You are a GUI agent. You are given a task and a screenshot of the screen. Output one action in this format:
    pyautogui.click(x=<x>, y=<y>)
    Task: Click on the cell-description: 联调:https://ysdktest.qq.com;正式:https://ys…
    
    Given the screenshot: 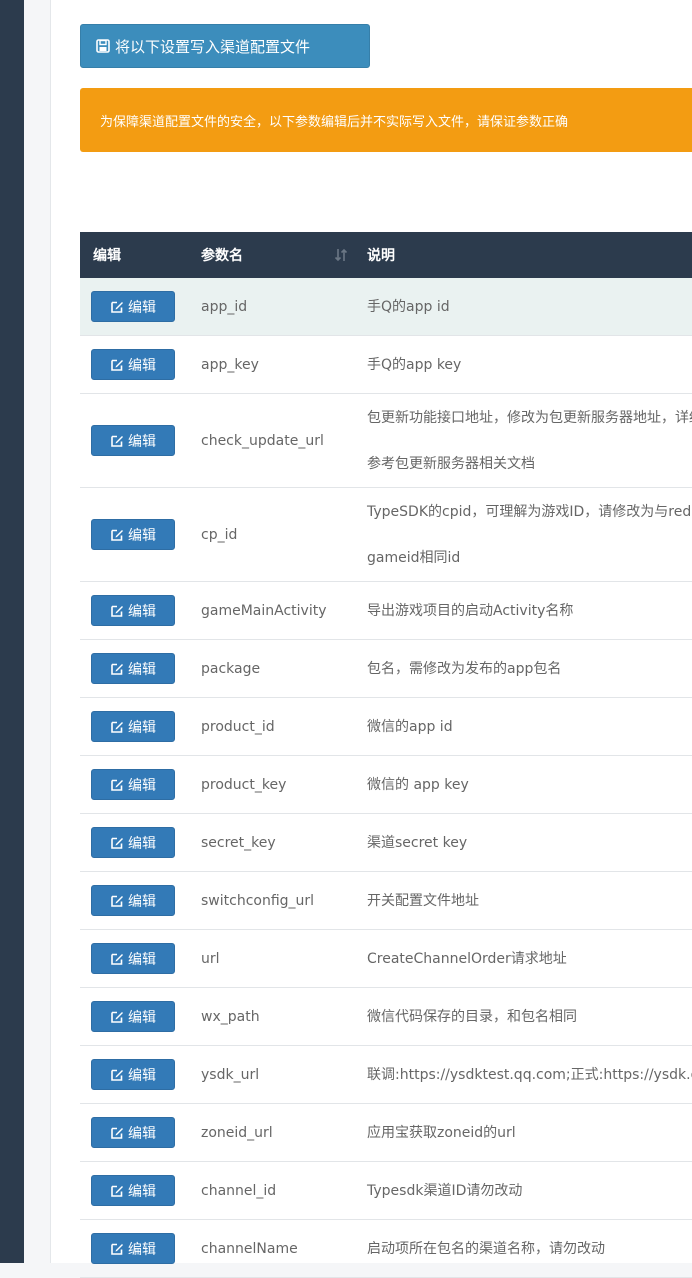 What is the action you would take?
    pyautogui.click(x=524, y=1074)
    